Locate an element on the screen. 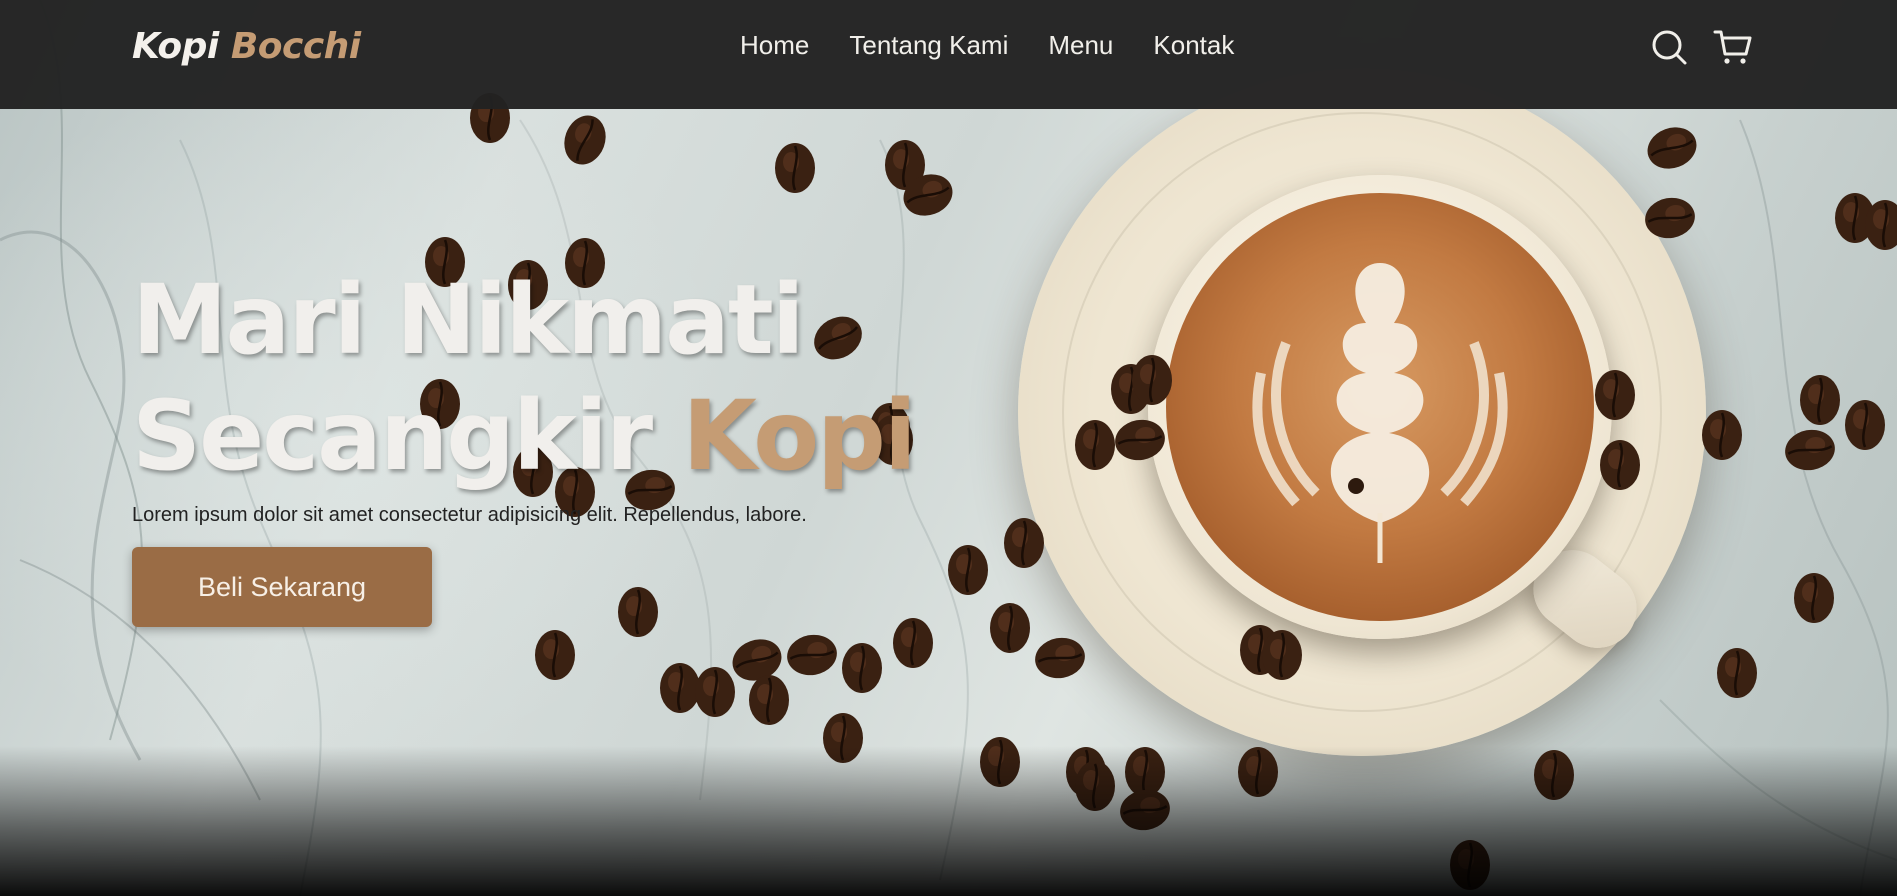  buy-now-button: Beli Sekarang is located at coordinates (282, 587).